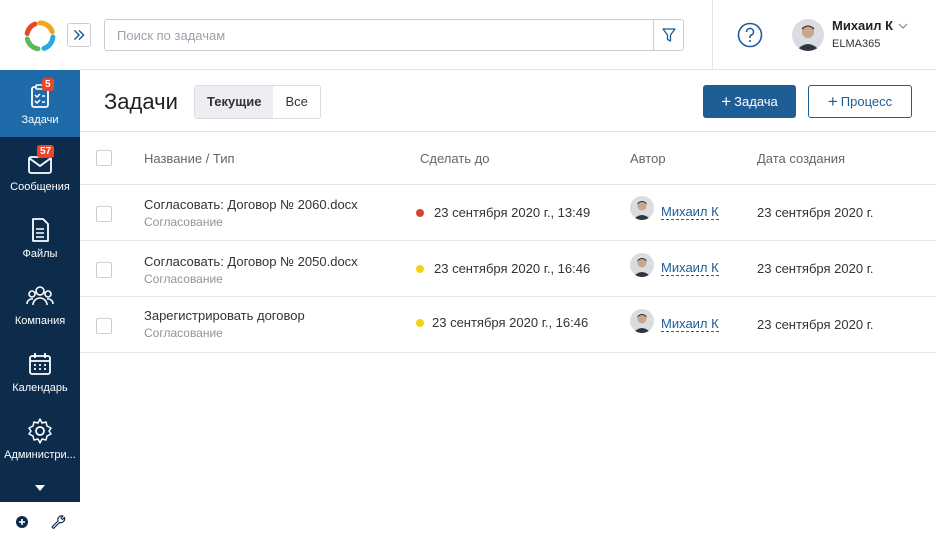 This screenshot has width=936, height=542. What do you see at coordinates (251, 261) in the screenshot?
I see `task-name-link: Согласовать: Договор № 2050.docx` at bounding box center [251, 261].